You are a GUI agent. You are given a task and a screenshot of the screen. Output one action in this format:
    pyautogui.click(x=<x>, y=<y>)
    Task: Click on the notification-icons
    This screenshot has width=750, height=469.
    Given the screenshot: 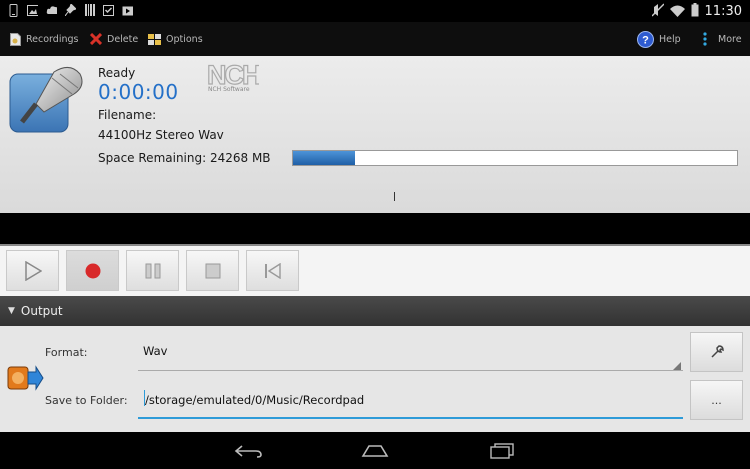 What is the action you would take?
    pyautogui.click(x=70, y=10)
    